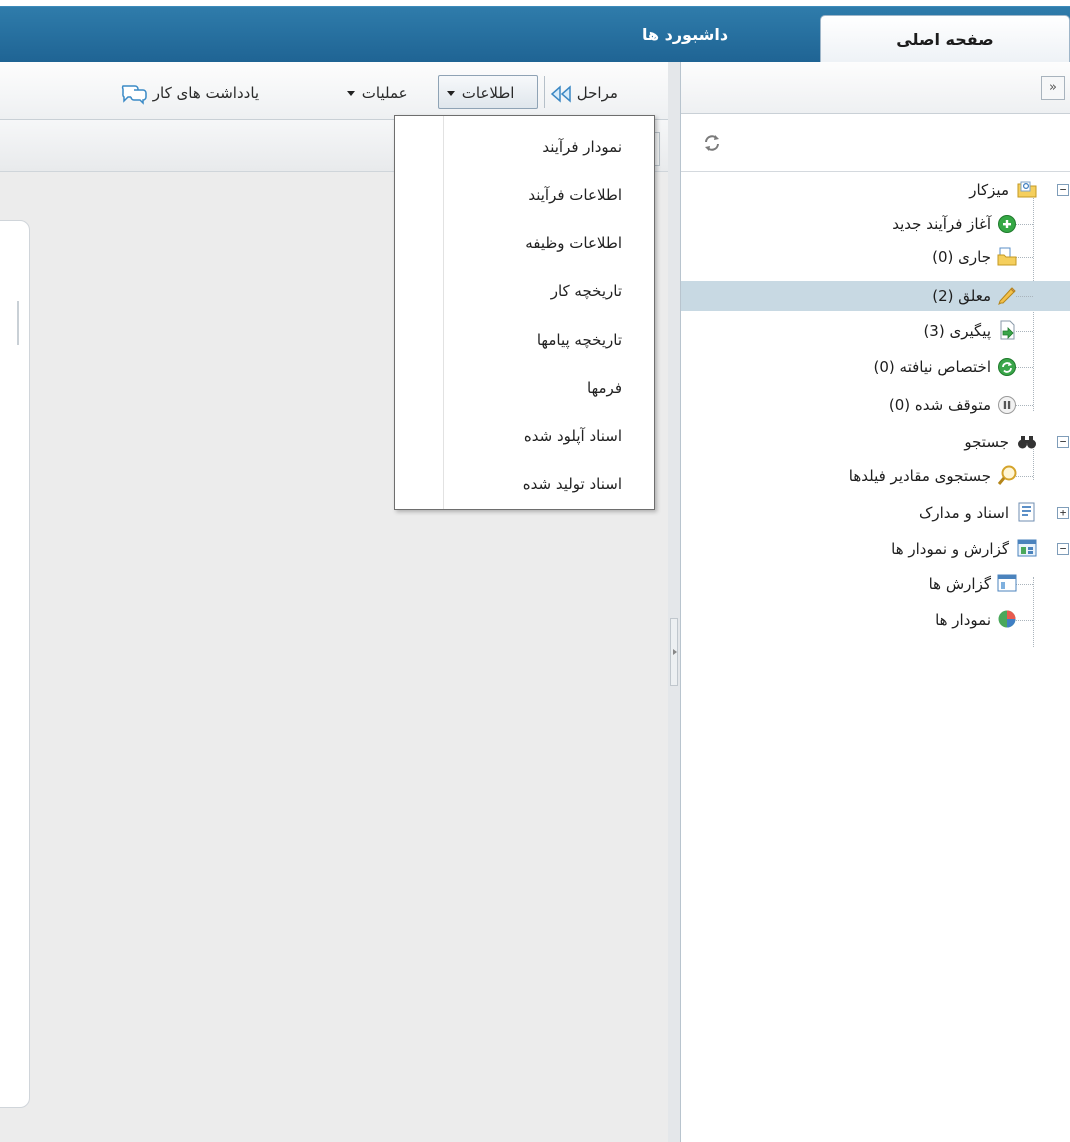  What do you see at coordinates (1026, 512) in the screenshot?
I see `document-list-icon` at bounding box center [1026, 512].